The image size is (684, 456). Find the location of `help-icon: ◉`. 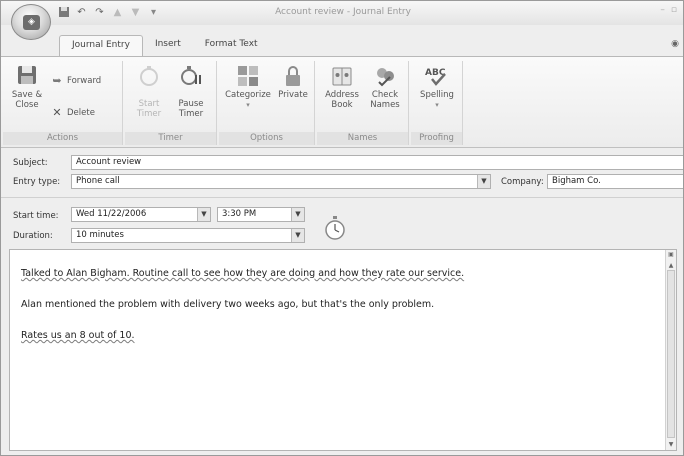

help-icon: ◉ is located at coordinates (675, 44).